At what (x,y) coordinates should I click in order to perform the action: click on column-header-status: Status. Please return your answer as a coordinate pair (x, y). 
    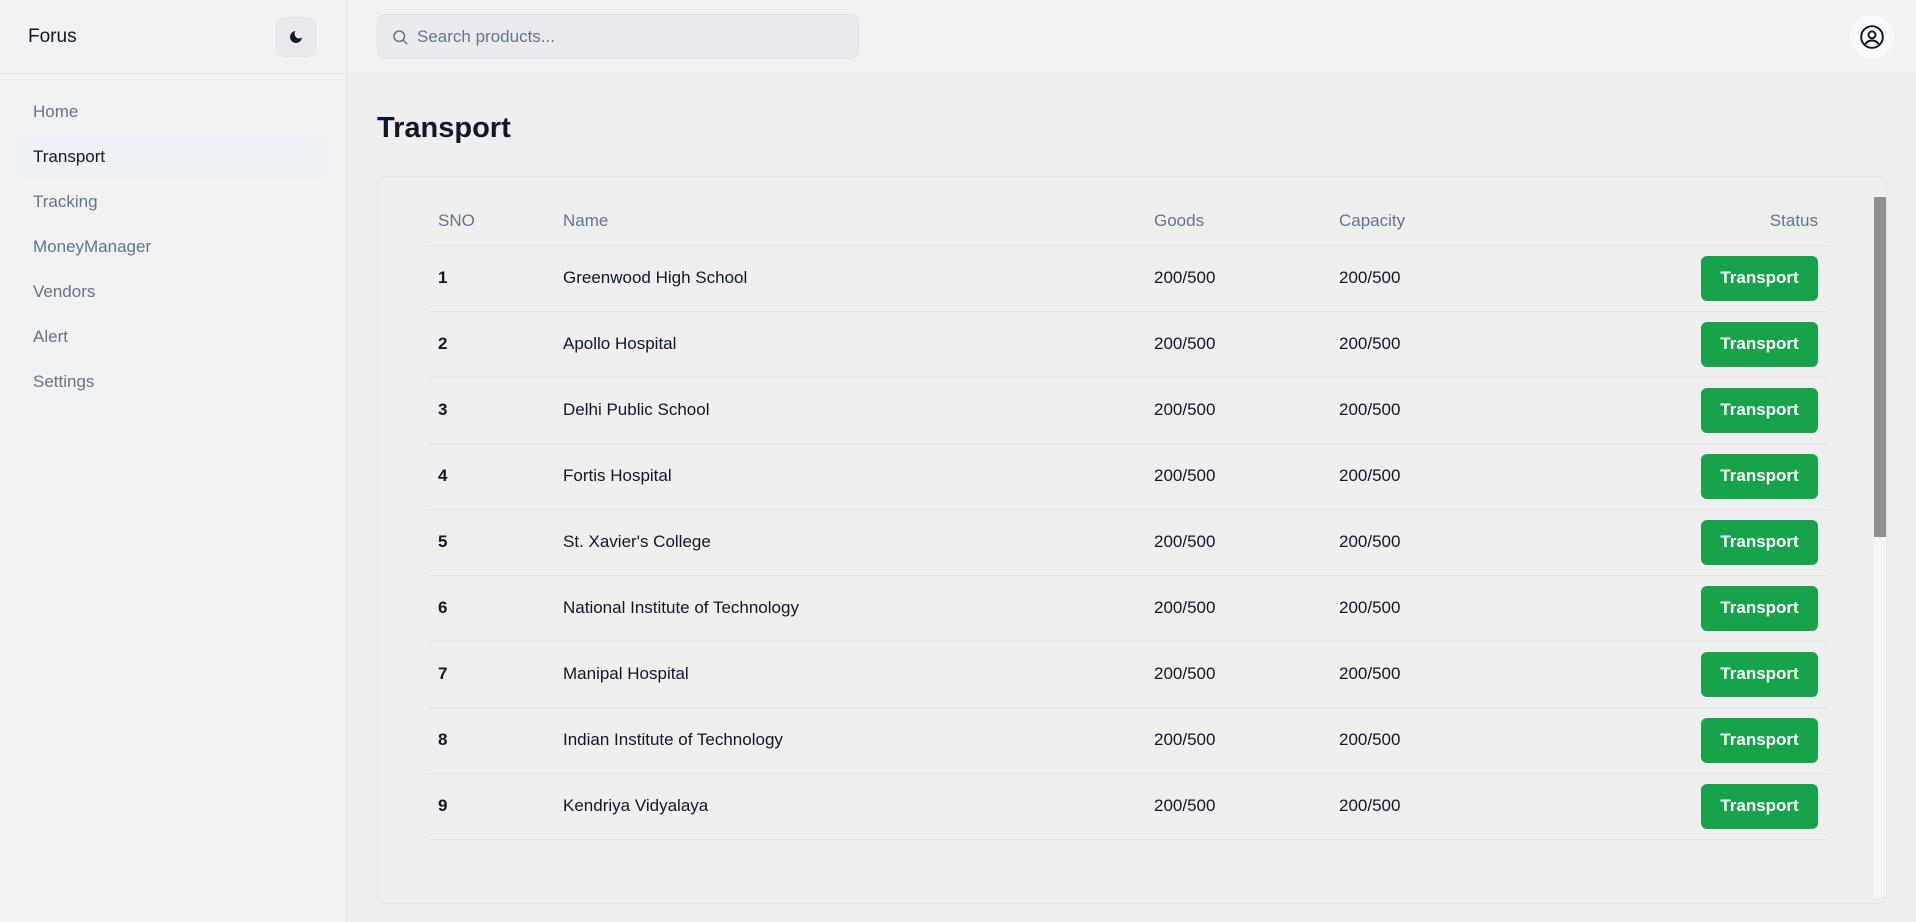
    Looking at the image, I should click on (1728, 221).